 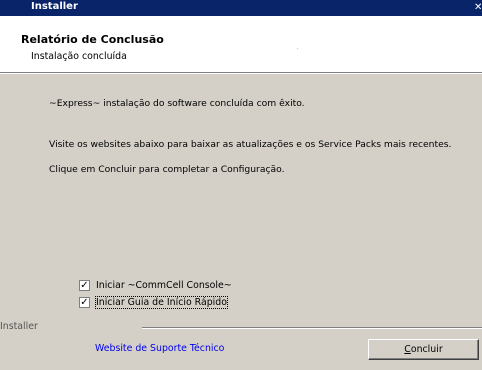 What do you see at coordinates (84, 285) in the screenshot?
I see `launch-console-checkbox: ✓` at bounding box center [84, 285].